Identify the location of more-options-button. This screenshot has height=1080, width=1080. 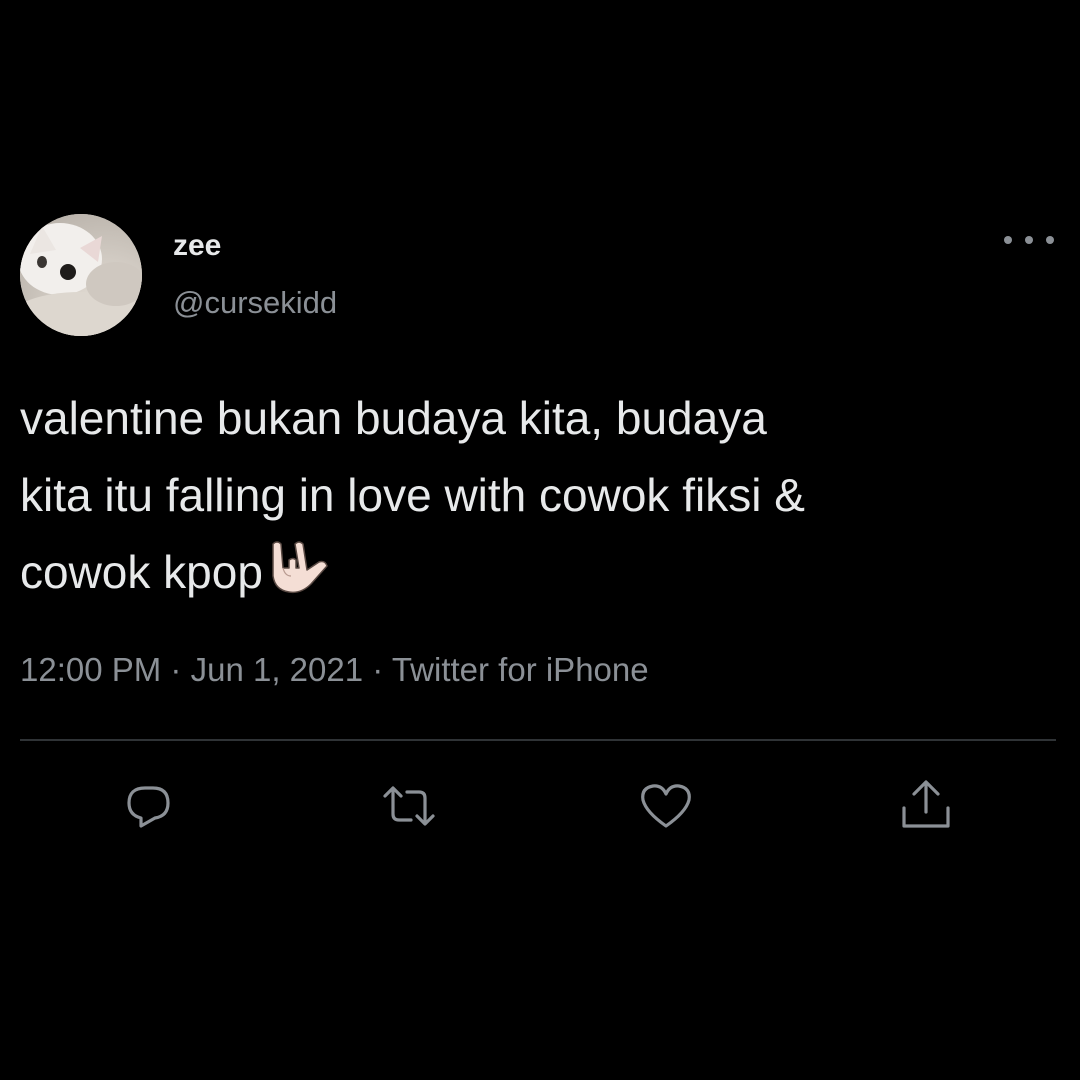
(1029, 240).